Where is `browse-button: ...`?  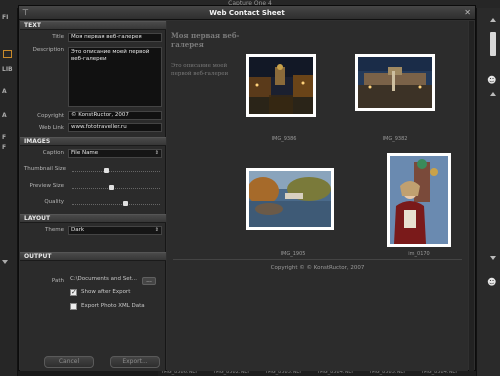
browse-button: ... is located at coordinates (149, 281).